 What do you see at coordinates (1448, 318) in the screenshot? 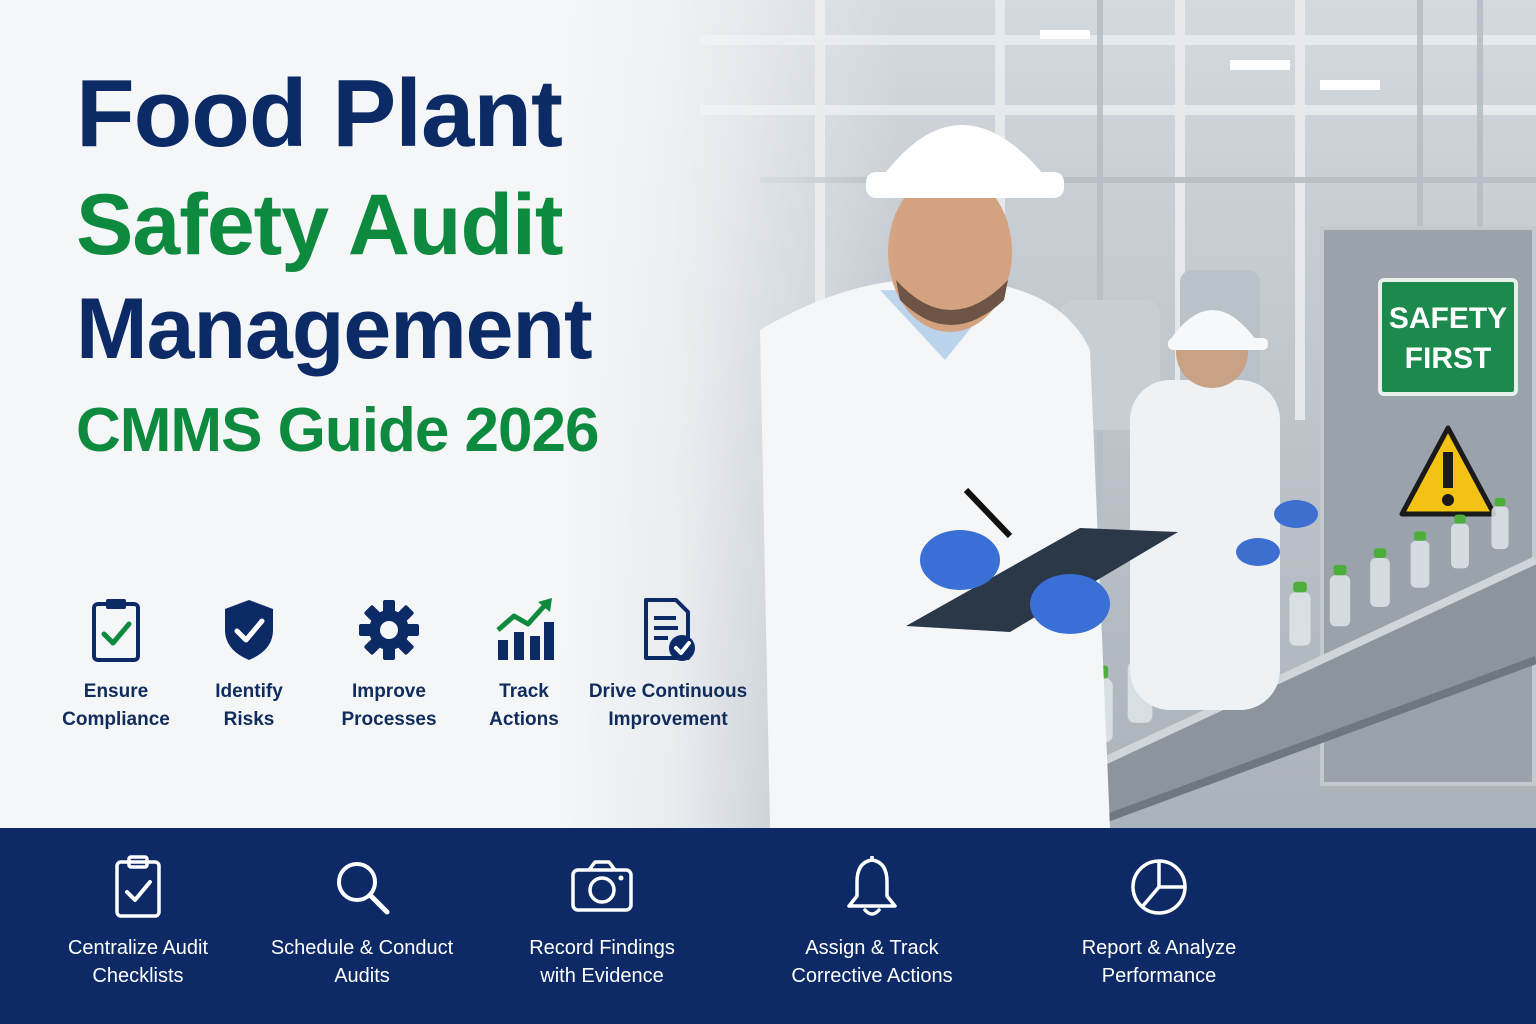
I see `sign-text-line1: SAFETY` at bounding box center [1448, 318].